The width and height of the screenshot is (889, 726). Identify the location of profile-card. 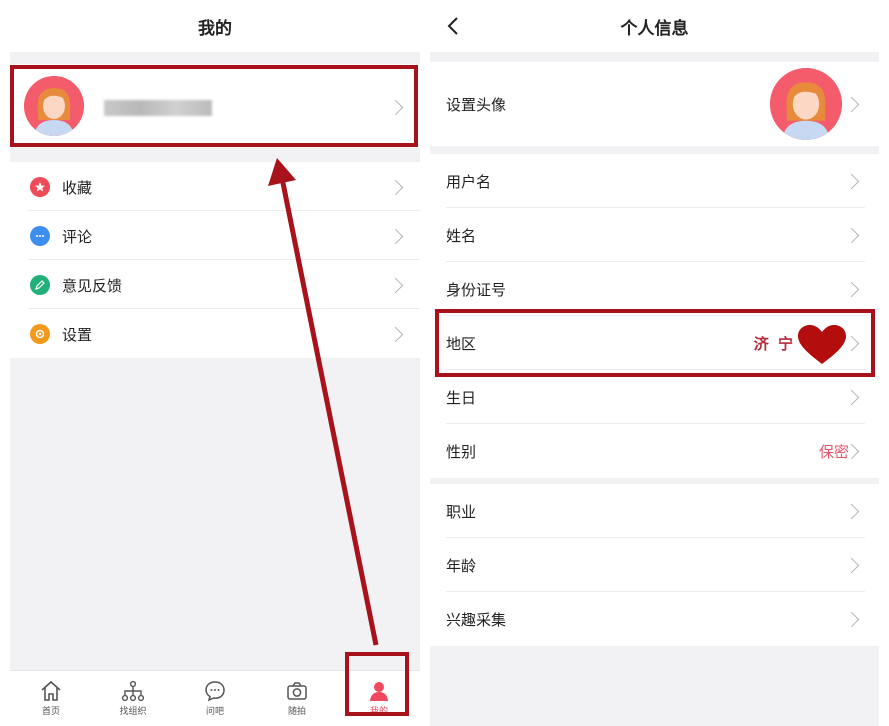
(215, 106).